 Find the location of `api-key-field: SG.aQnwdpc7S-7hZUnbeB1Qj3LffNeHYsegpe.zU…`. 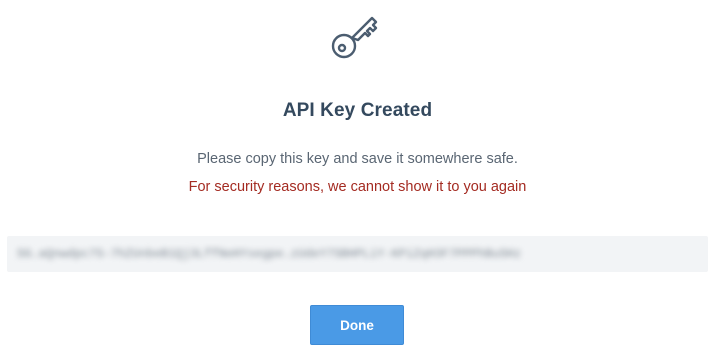

api-key-field: SG.aQnwdpc7S-7hZUnbeB1Qj3LffNeHYsegpe.zU… is located at coordinates (357, 254).